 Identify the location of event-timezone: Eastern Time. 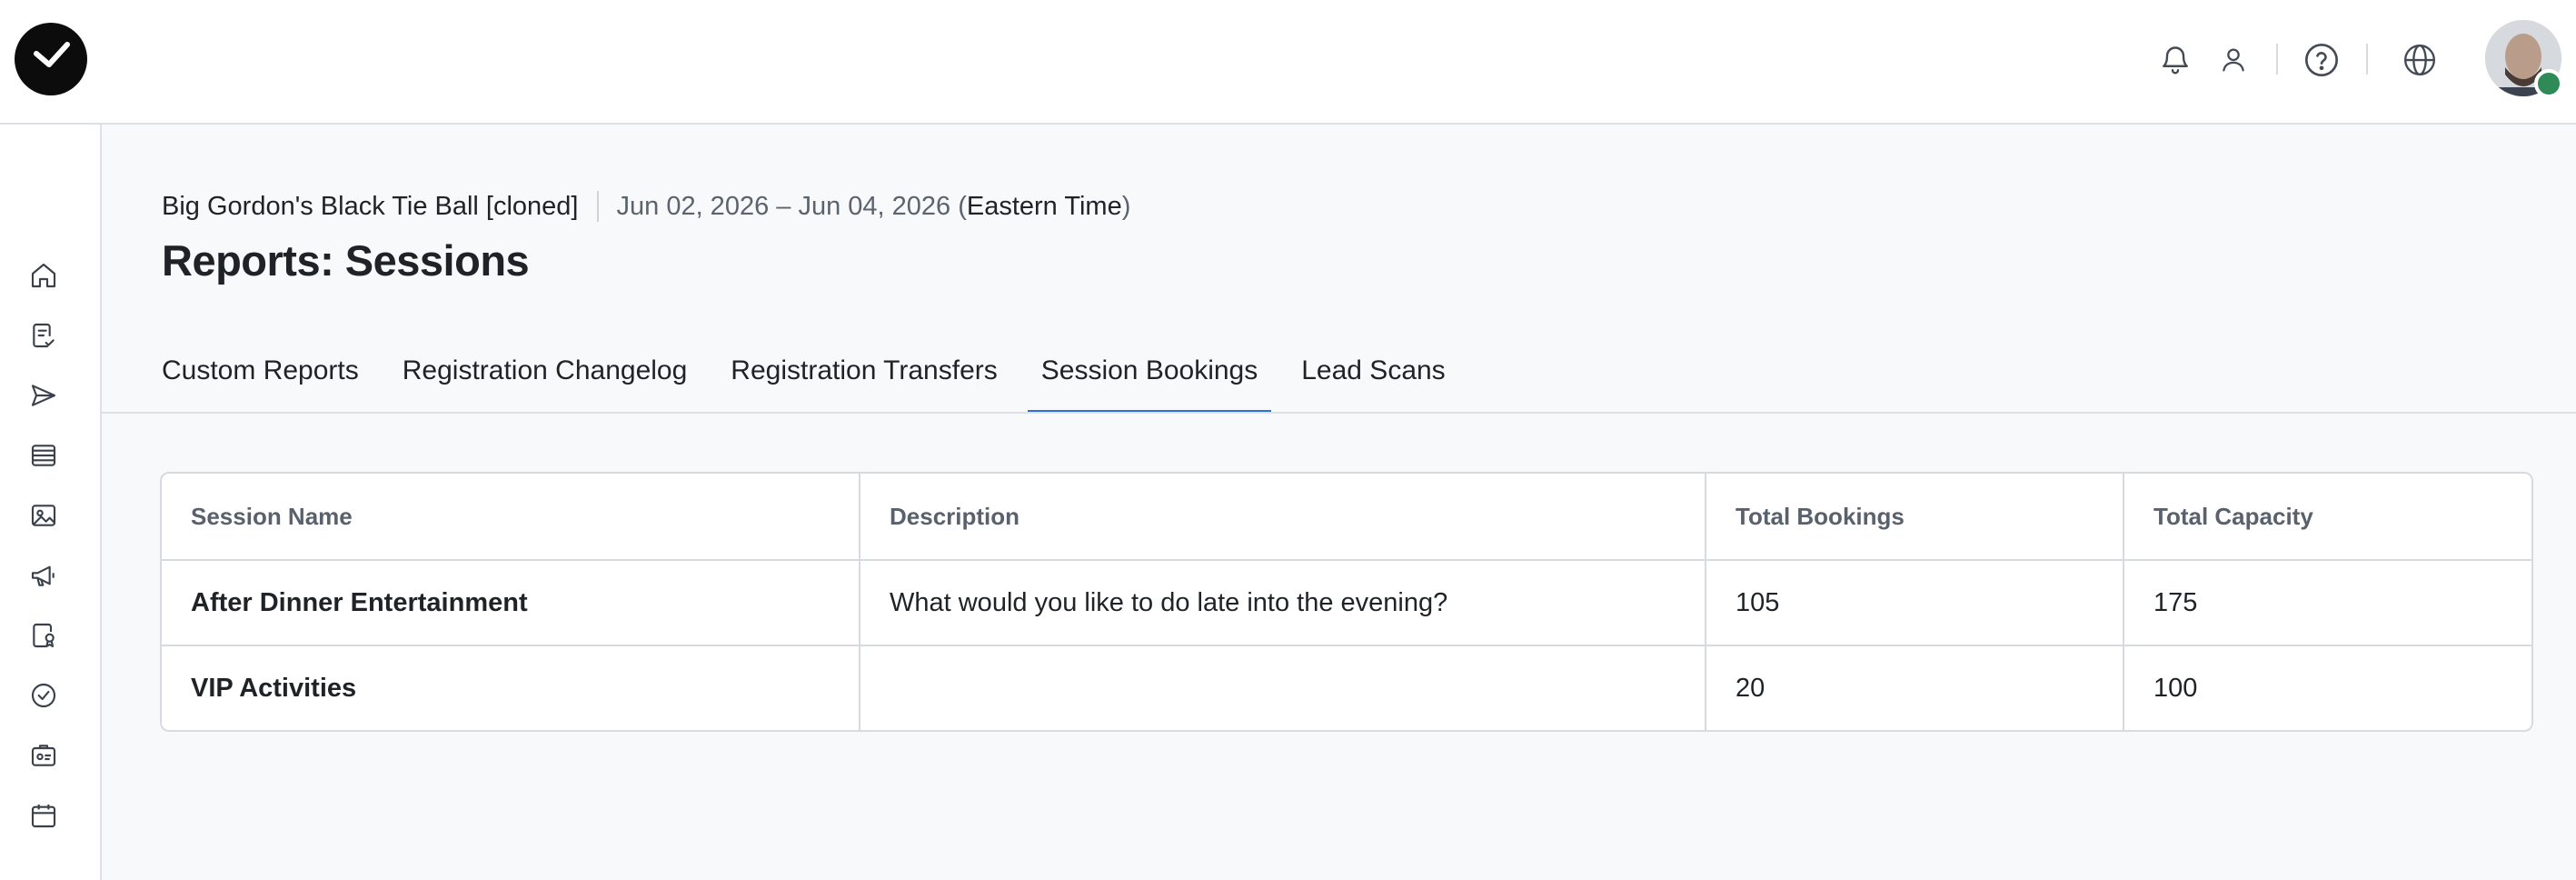
(1044, 206).